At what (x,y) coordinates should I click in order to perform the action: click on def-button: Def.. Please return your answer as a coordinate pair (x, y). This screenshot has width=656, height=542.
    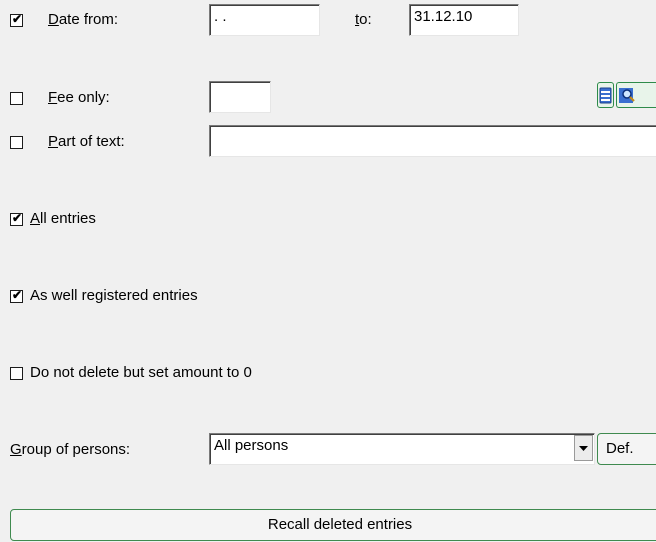
    Looking at the image, I should click on (626, 449).